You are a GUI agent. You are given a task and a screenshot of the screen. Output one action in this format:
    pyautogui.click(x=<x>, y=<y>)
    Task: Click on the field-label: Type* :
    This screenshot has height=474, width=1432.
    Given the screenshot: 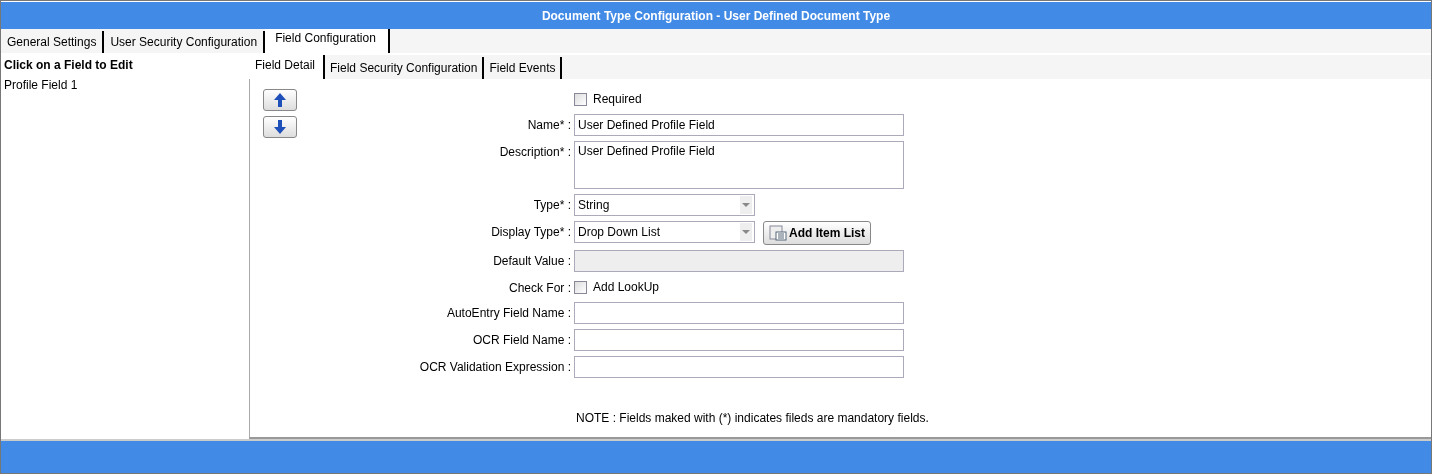 What is the action you would take?
    pyautogui.click(x=552, y=205)
    